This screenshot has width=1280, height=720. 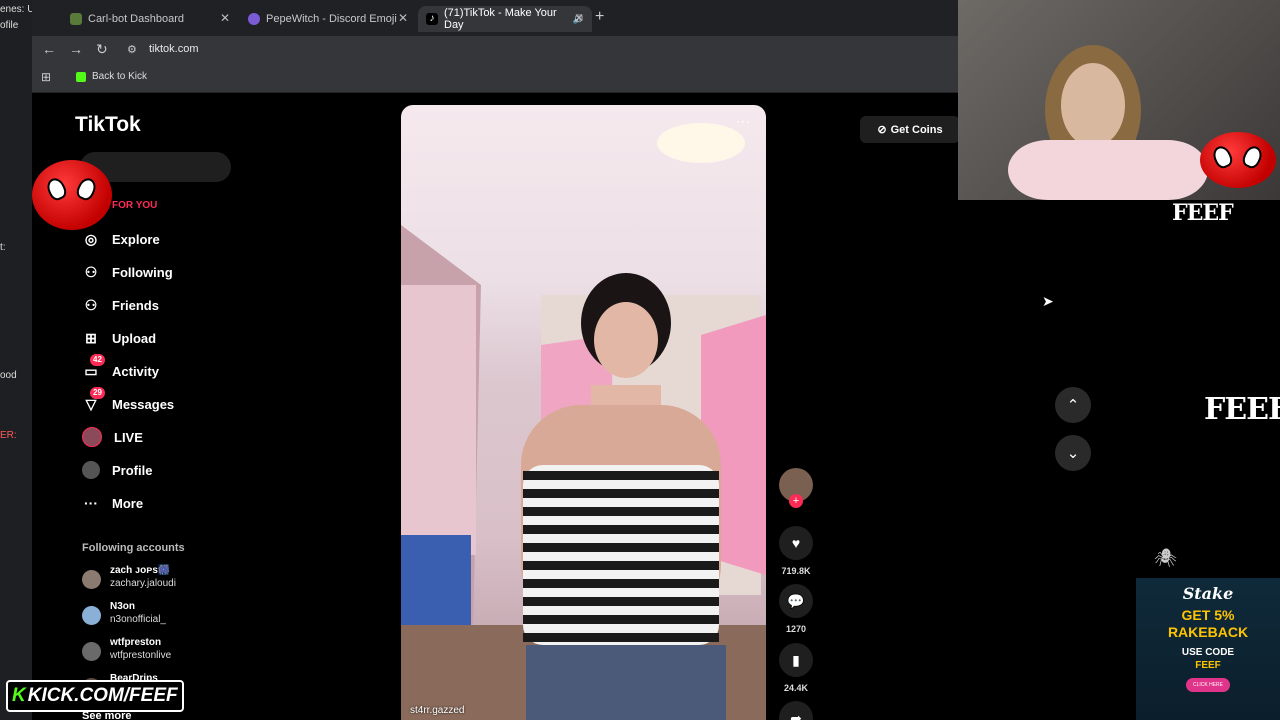 I want to click on activity-badge: 42, so click(x=97, y=360).